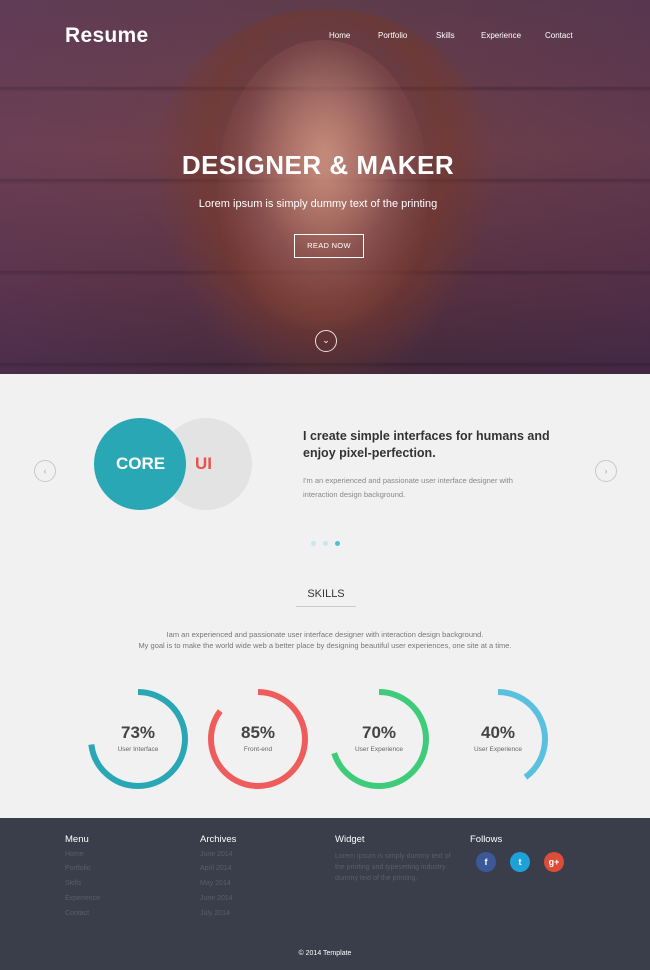  What do you see at coordinates (77, 839) in the screenshot?
I see `footer-menu-title: Menu` at bounding box center [77, 839].